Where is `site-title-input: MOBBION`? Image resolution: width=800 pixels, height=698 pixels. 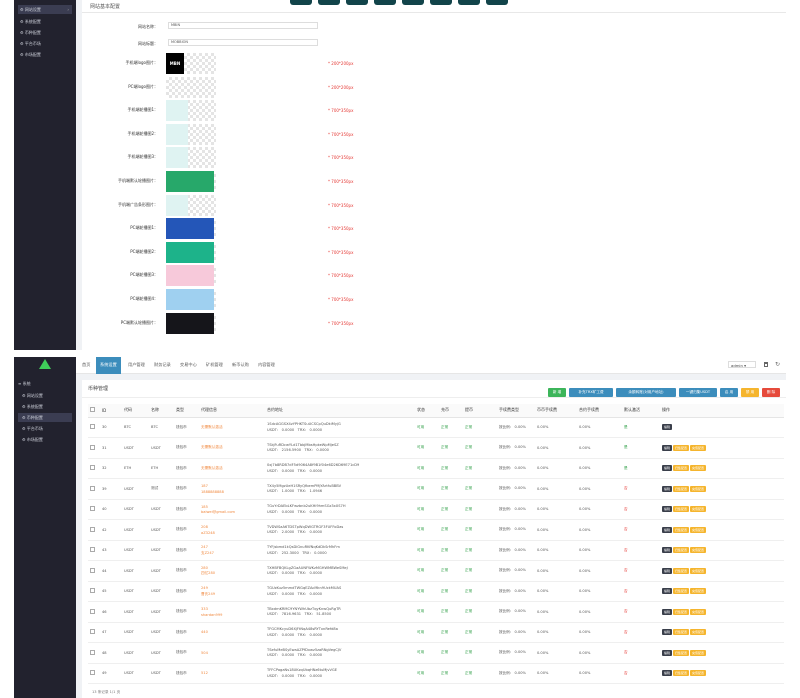
site-title-input: MOBBION is located at coordinates (243, 42).